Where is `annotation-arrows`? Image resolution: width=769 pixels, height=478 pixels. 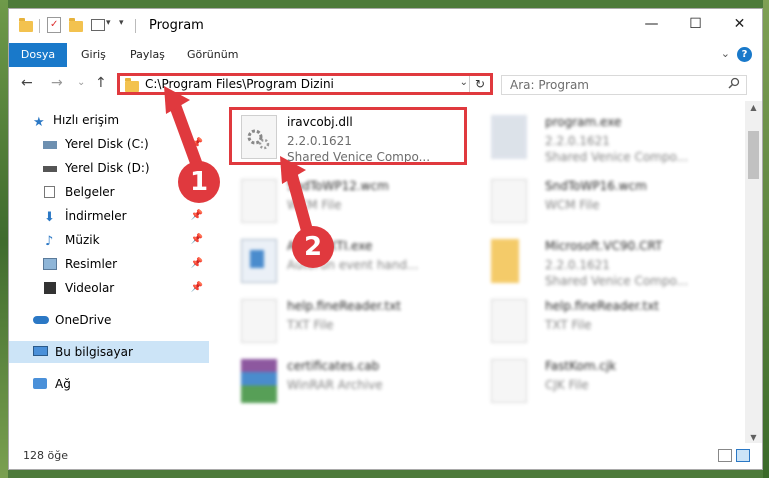 annotation-arrows is located at coordinates (239, 163).